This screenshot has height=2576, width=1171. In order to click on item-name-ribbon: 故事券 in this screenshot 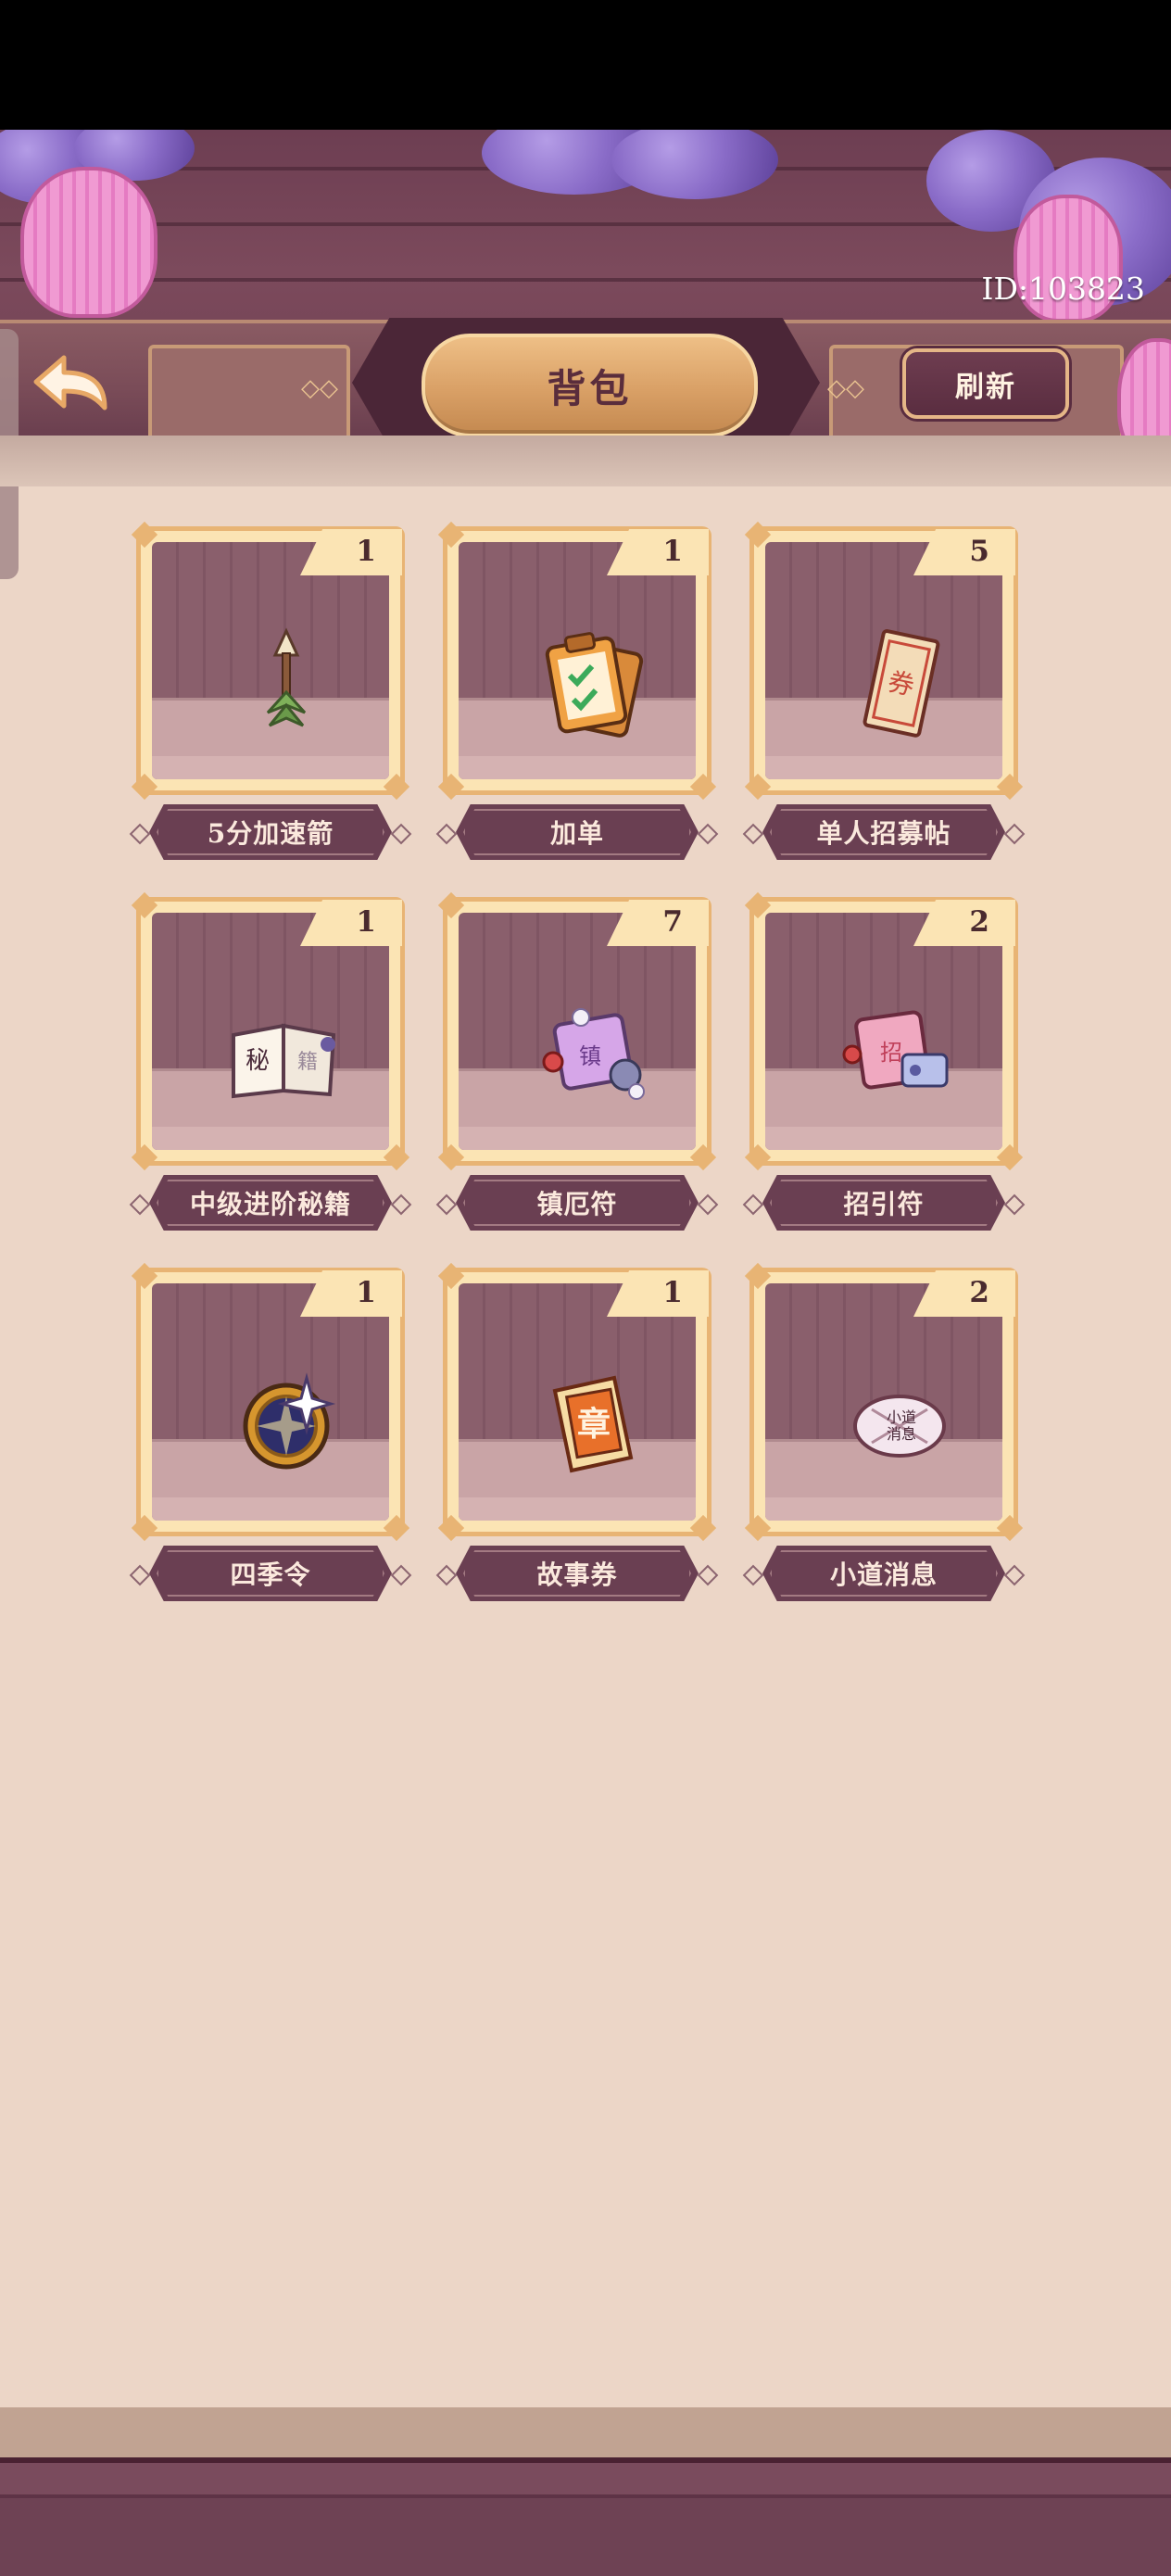, I will do `click(577, 1574)`.